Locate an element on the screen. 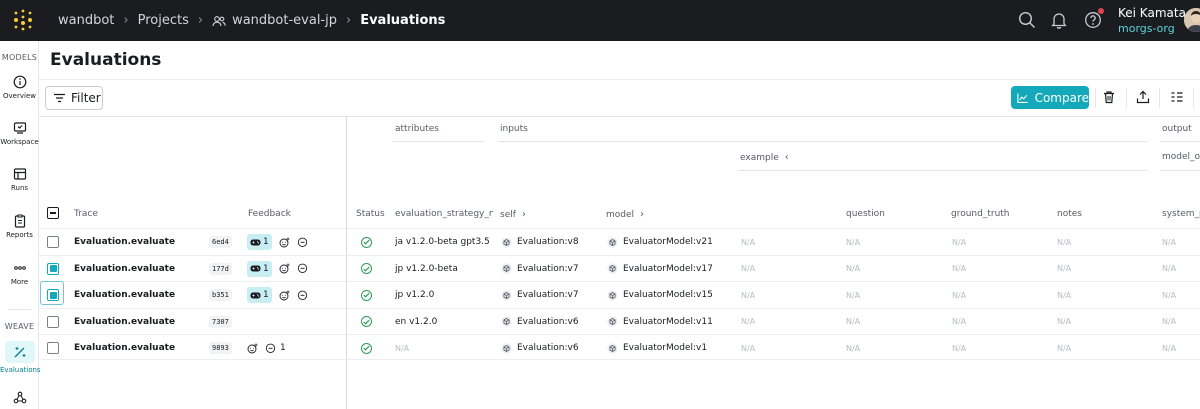  trace-hash-cell: 177d is located at coordinates (220, 269).